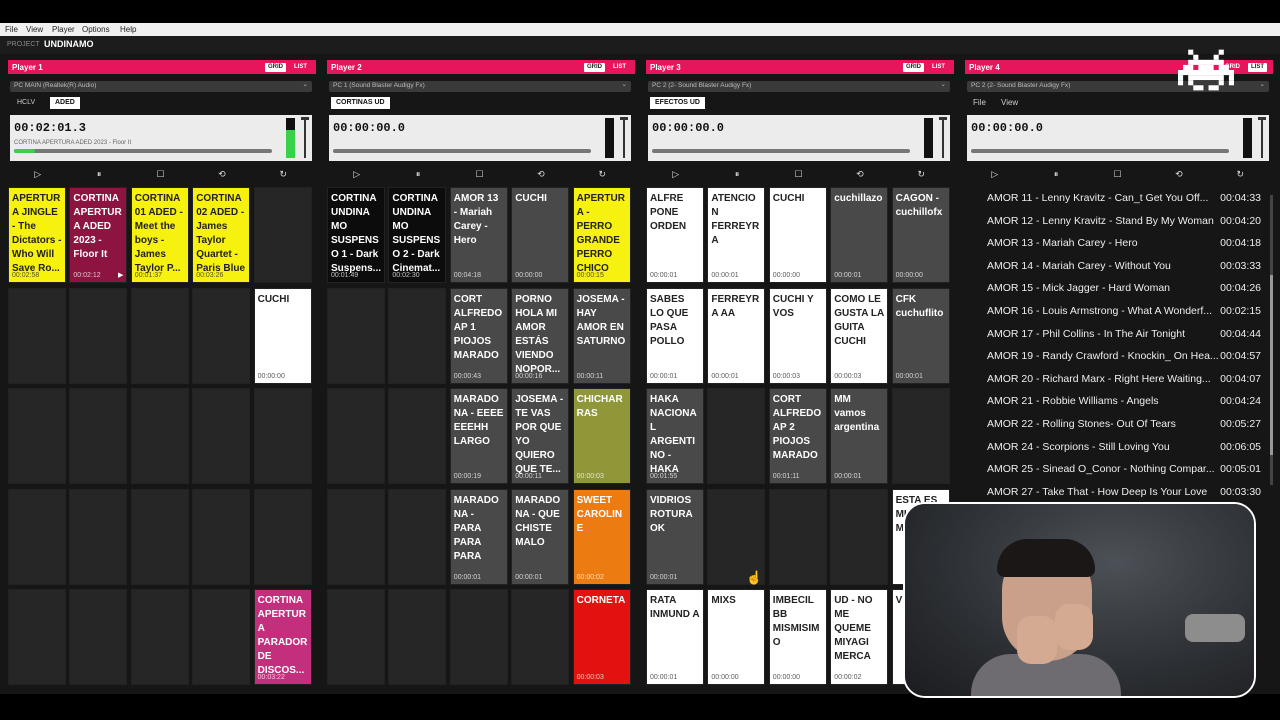 The image size is (1280, 720). What do you see at coordinates (601, 637) in the screenshot?
I see `pad-button: CORNETA 00:00:03` at bounding box center [601, 637].